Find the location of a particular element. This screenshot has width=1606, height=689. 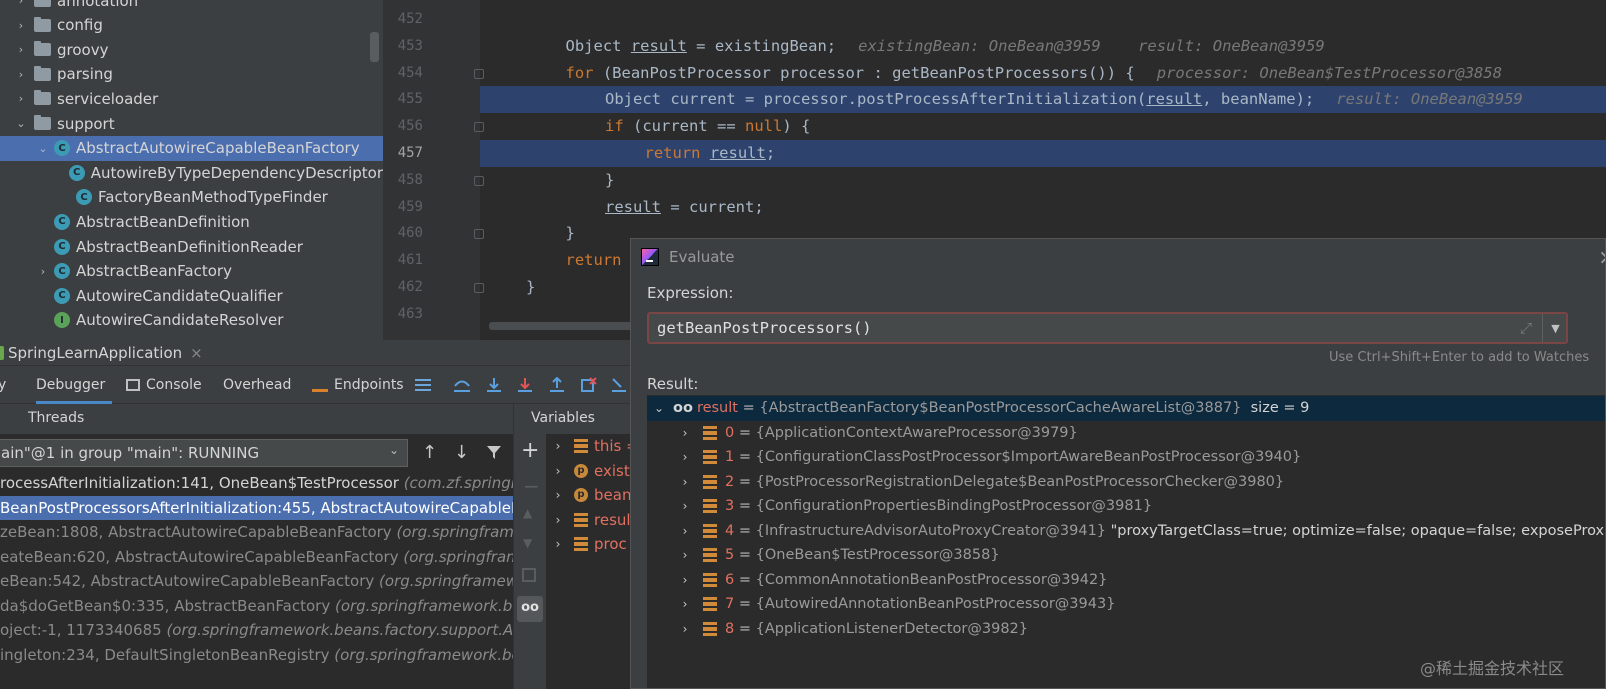

editor-scrollbar is located at coordinates (564, 326).